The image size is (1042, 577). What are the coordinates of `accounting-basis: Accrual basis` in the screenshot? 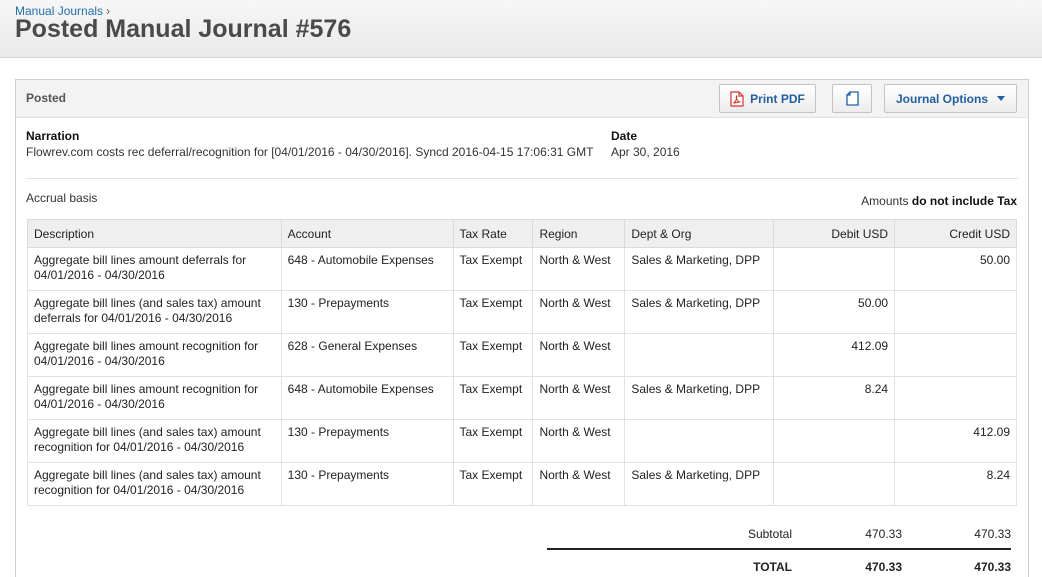 It's located at (62, 198).